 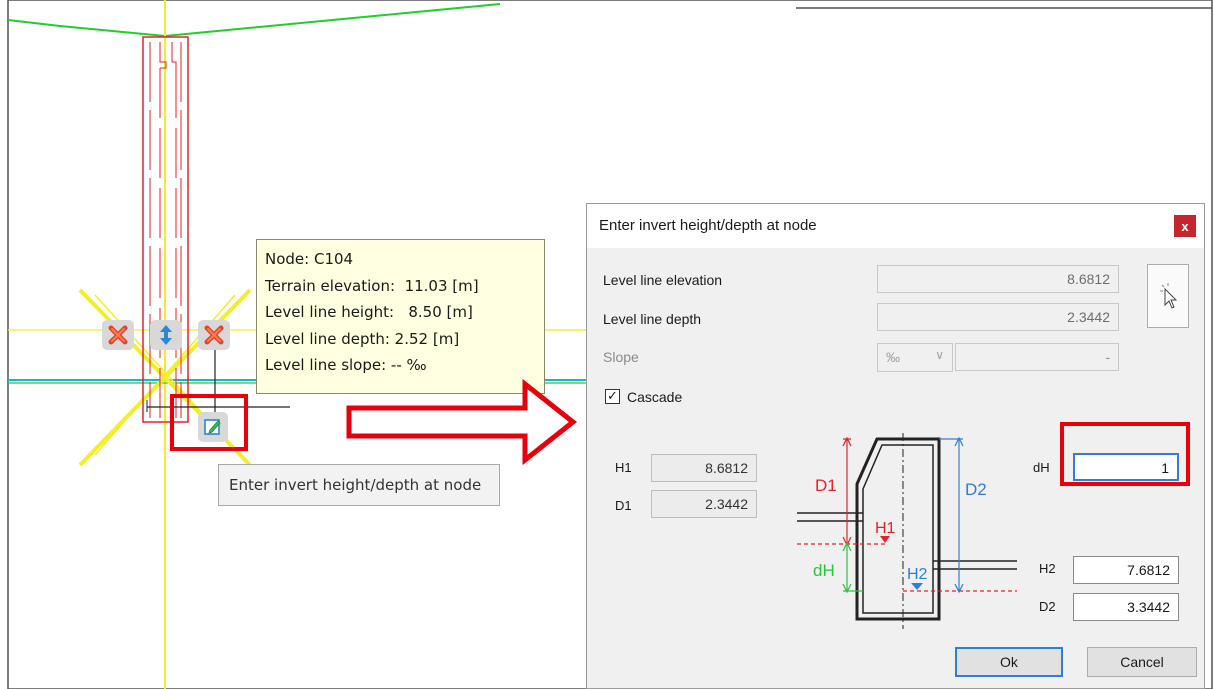 I want to click on h2-label: H2, so click(x=1047, y=568).